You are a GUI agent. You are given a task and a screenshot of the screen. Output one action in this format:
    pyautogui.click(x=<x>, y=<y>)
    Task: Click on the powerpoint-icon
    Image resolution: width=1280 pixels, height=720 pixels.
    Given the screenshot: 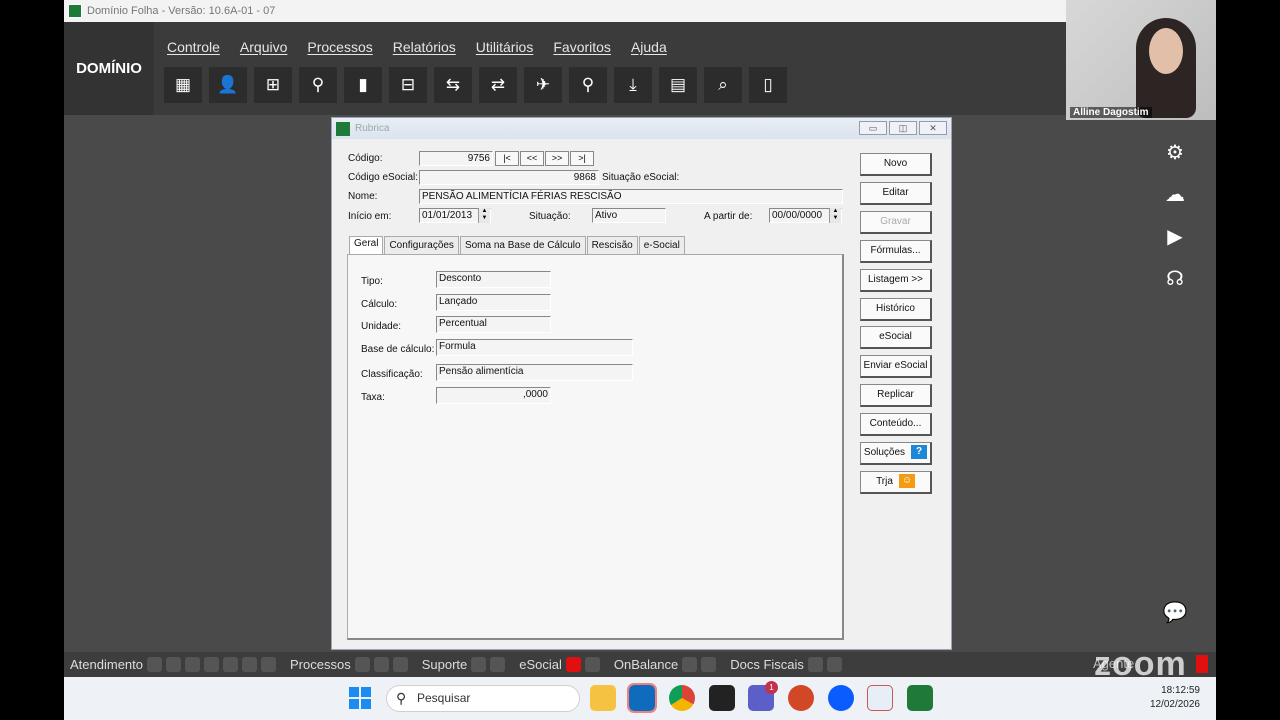 What is the action you would take?
    pyautogui.click(x=801, y=698)
    